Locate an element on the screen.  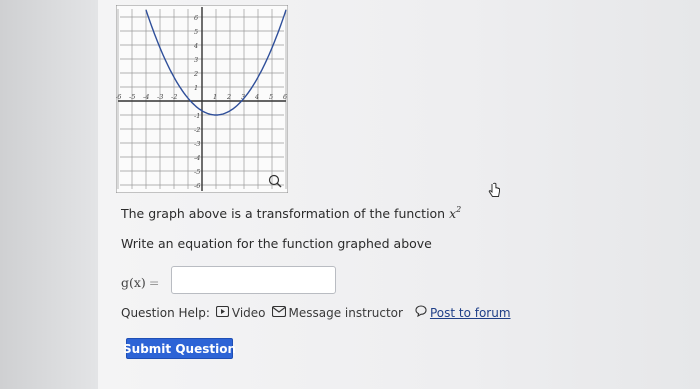
function-label: g(x) = is located at coordinates (140, 282).